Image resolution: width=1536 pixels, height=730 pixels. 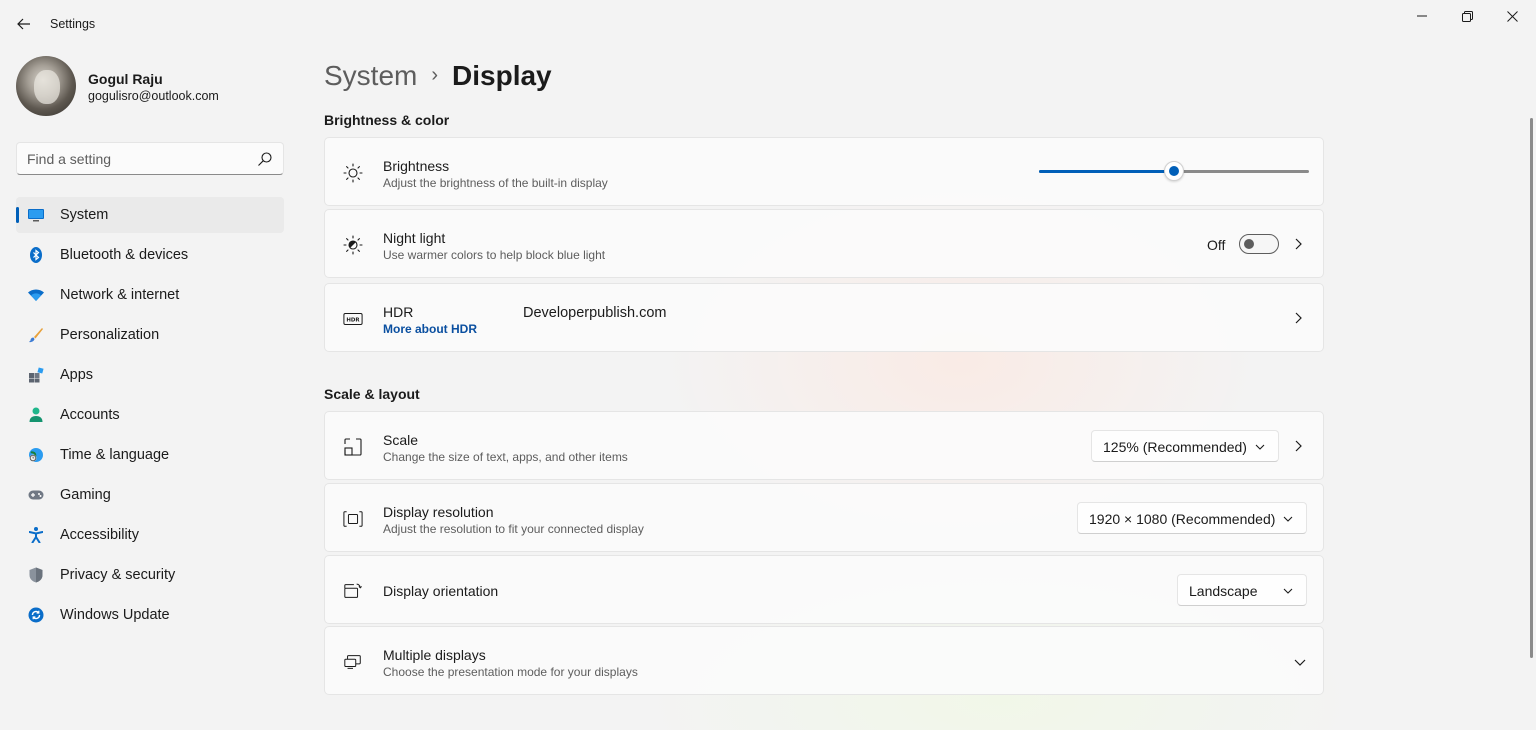 What do you see at coordinates (137, 159) in the screenshot?
I see `search-input` at bounding box center [137, 159].